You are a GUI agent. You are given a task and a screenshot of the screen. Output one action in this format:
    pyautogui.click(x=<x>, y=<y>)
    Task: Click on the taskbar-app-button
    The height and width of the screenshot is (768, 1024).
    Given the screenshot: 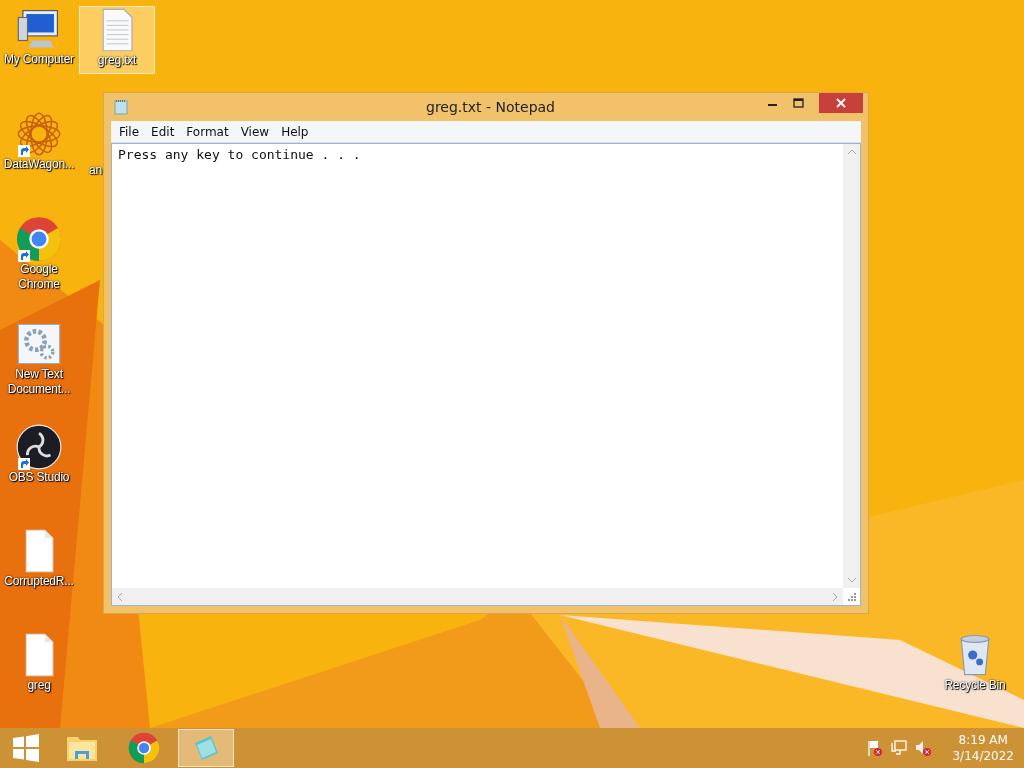 What is the action you would take?
    pyautogui.click(x=206, y=748)
    